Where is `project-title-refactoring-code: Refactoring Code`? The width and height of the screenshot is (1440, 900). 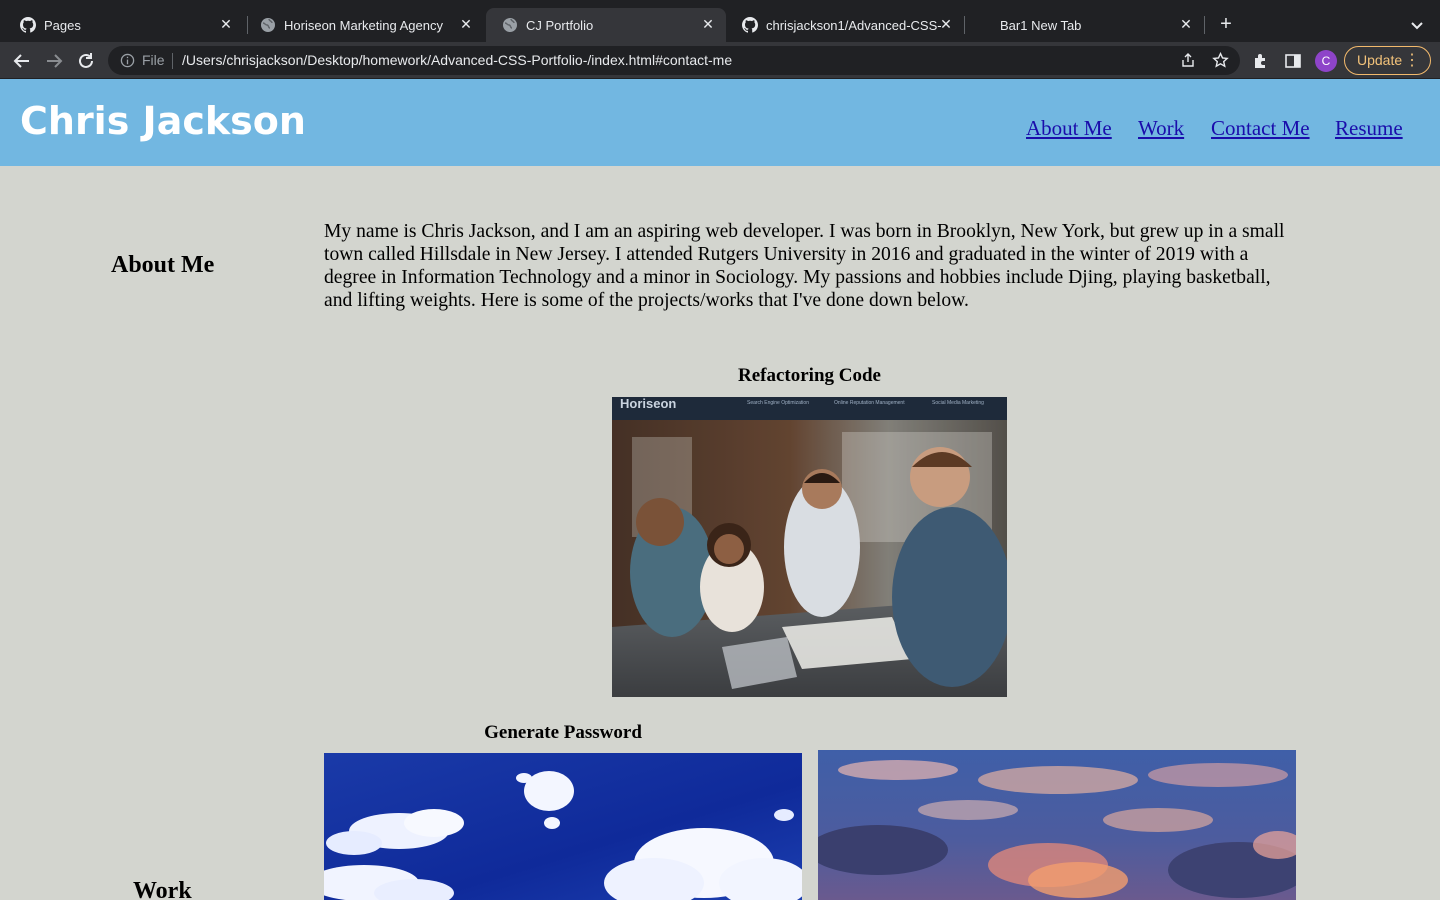
project-title-refactoring-code: Refactoring Code is located at coordinates (809, 375).